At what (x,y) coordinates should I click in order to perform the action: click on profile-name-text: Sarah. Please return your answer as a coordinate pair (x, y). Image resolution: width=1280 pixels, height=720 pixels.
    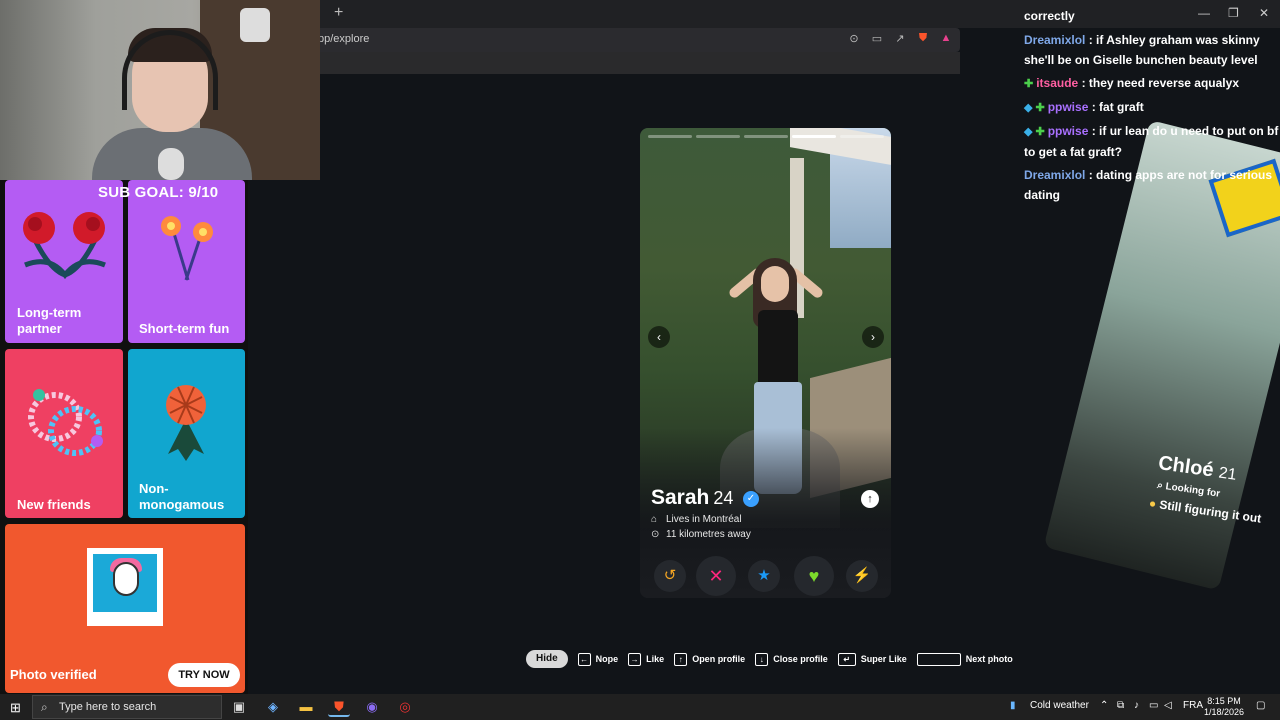
    Looking at the image, I should click on (680, 497).